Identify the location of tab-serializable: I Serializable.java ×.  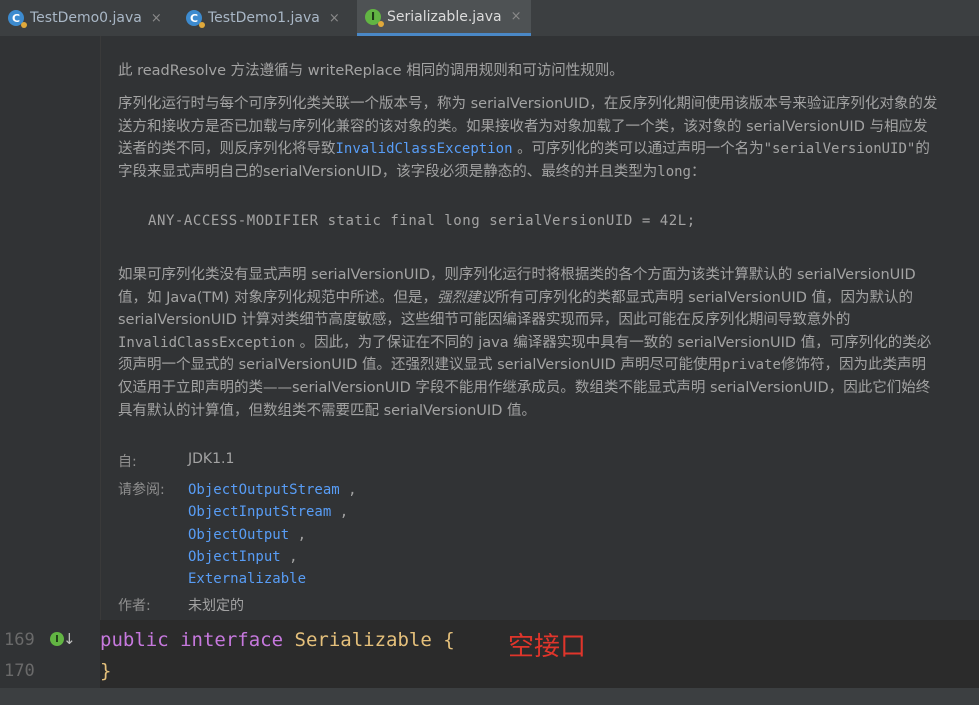
(444, 18).